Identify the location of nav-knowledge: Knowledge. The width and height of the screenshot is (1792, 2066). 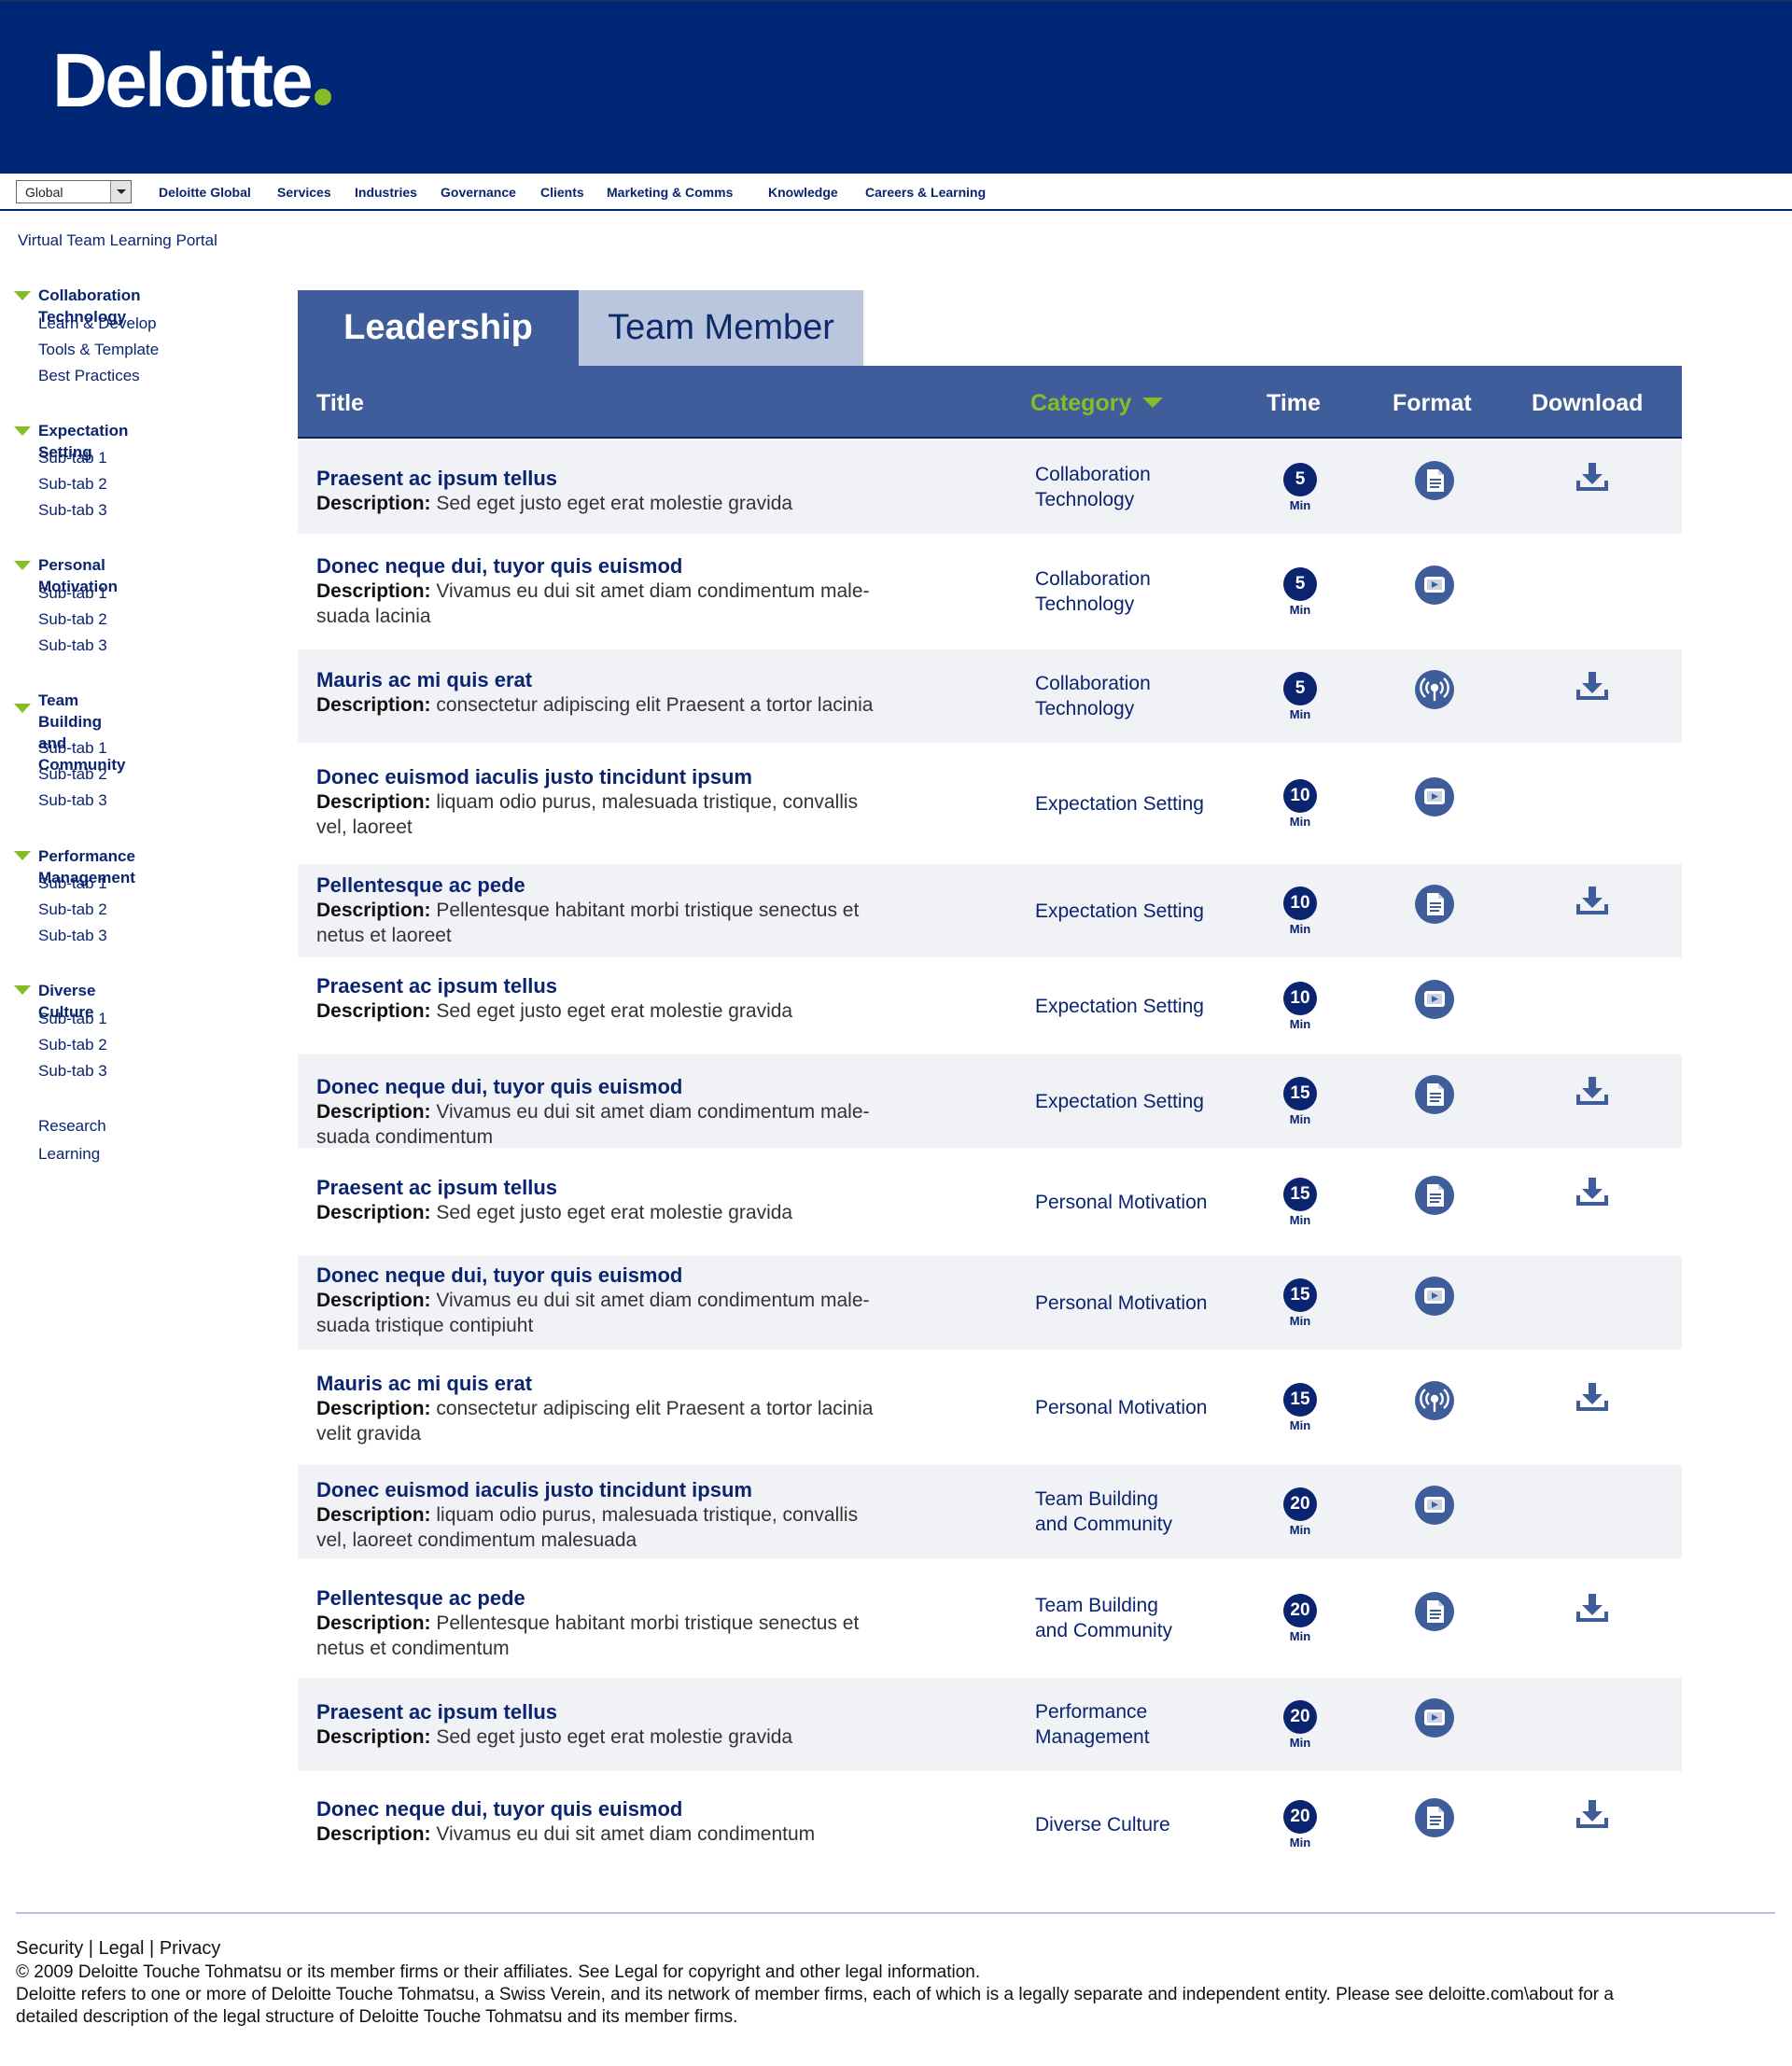
(803, 192).